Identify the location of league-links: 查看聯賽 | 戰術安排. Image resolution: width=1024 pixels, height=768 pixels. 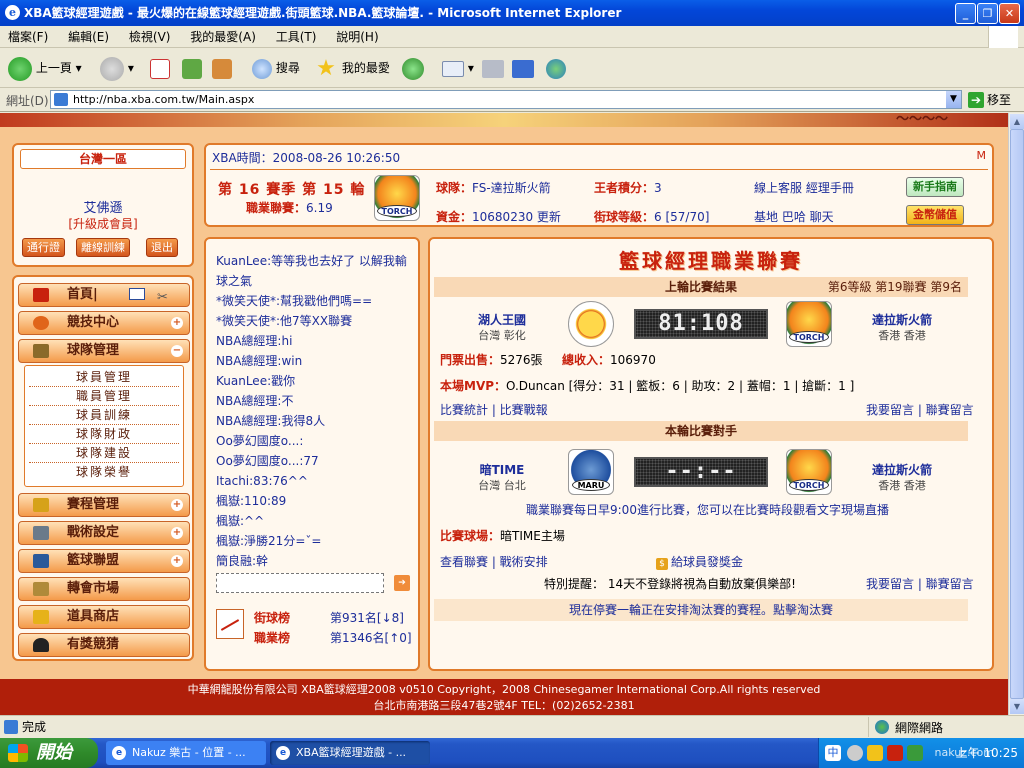
(494, 561).